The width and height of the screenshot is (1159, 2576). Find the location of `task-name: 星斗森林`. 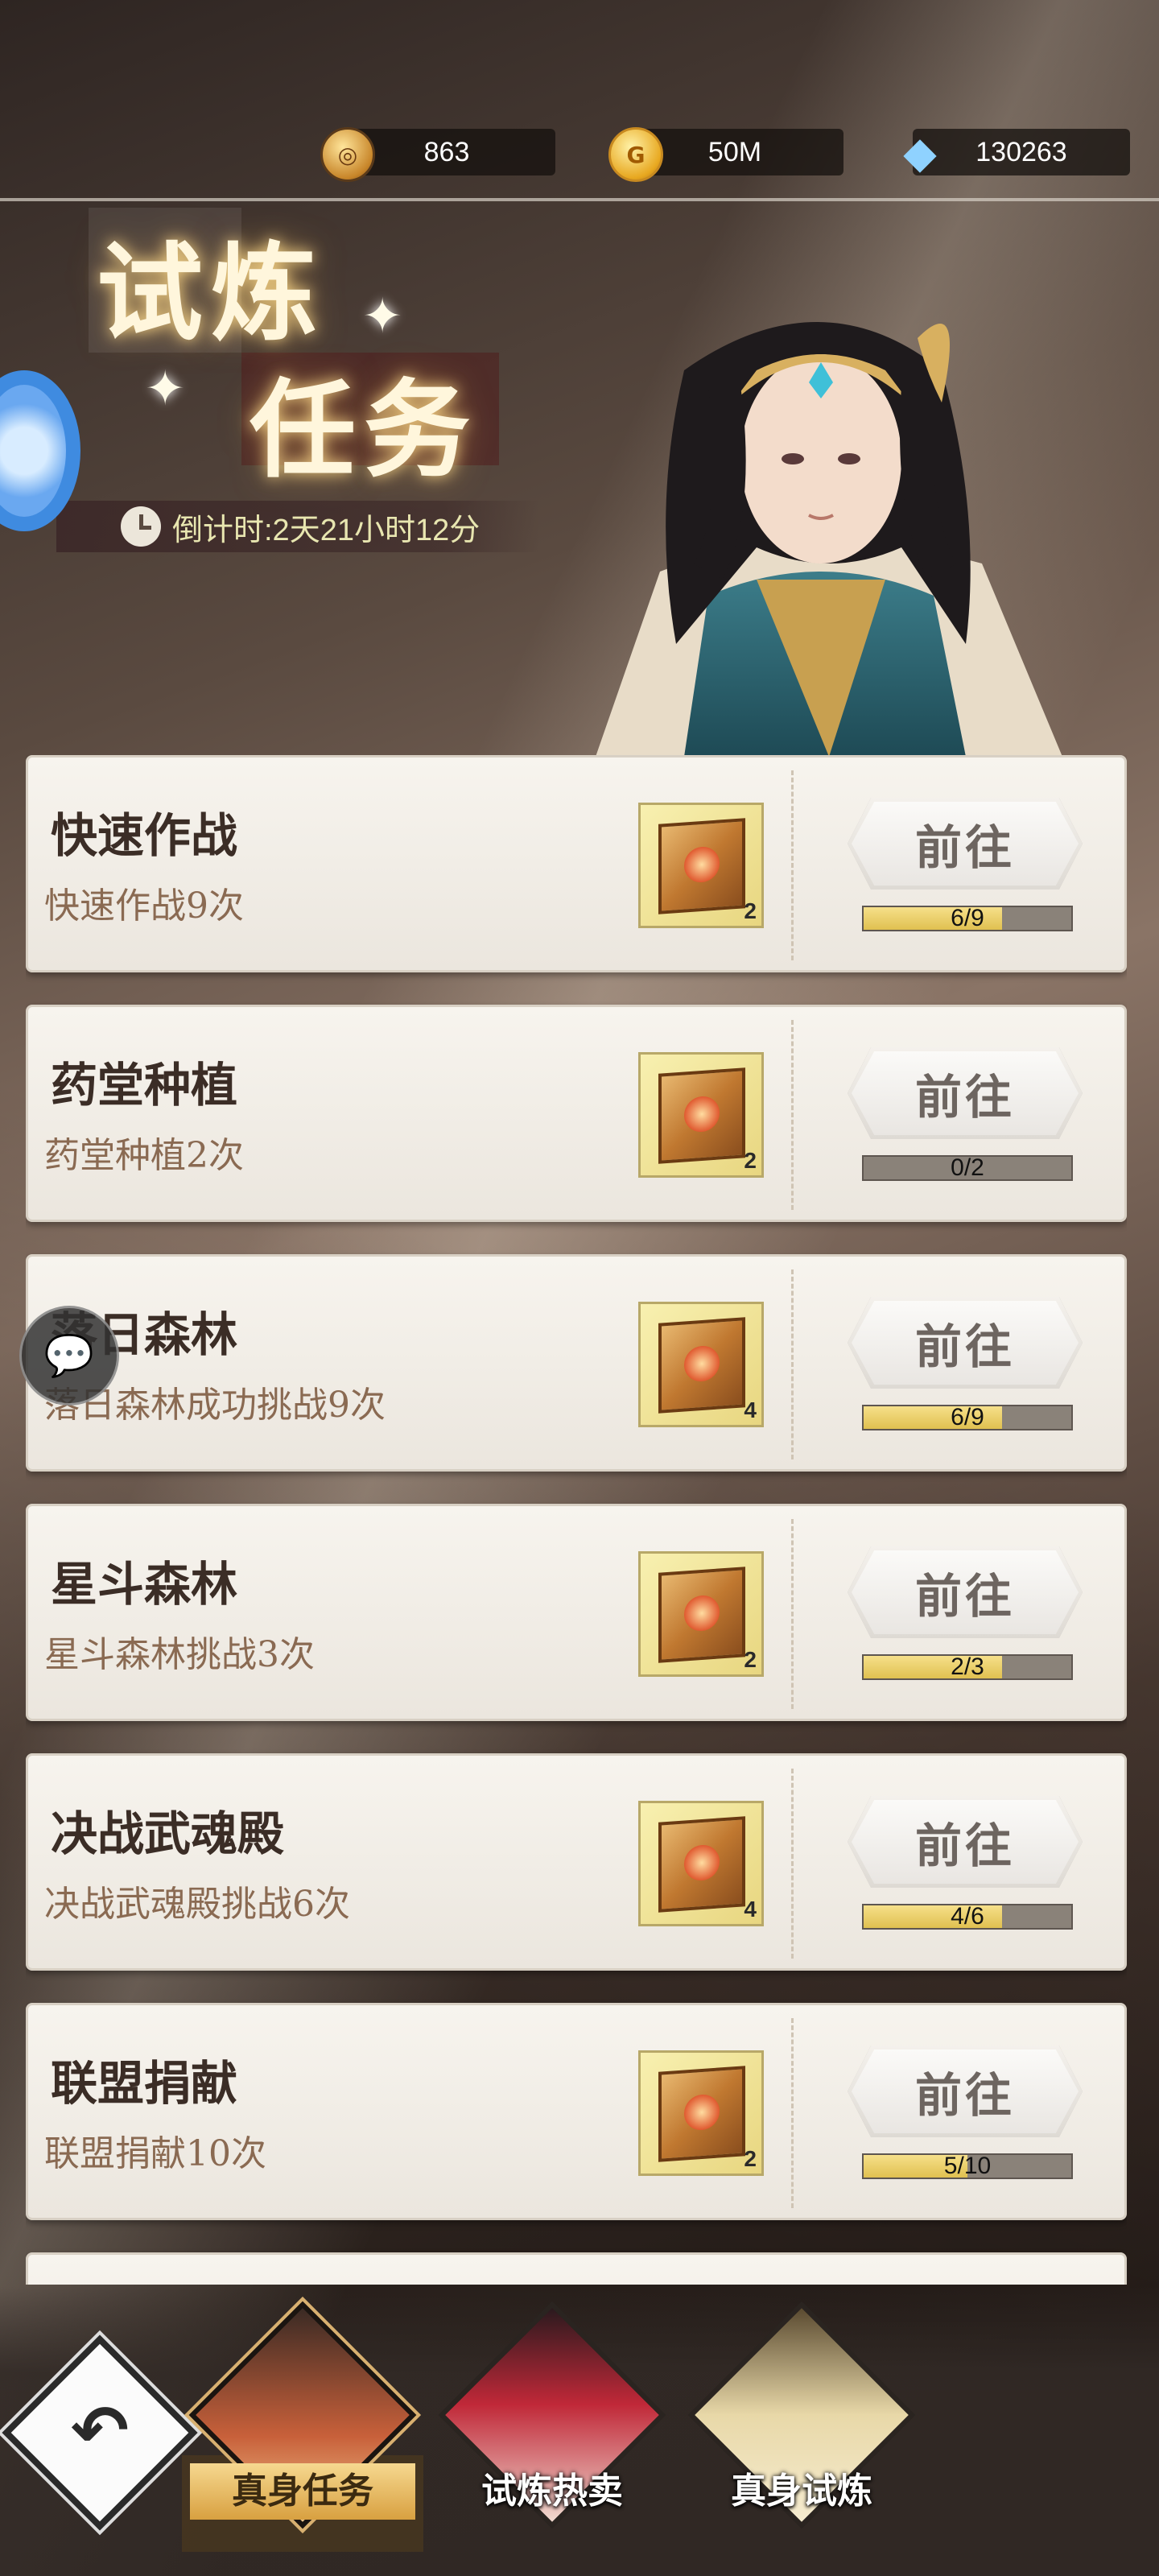

task-name: 星斗森林 is located at coordinates (144, 1584).